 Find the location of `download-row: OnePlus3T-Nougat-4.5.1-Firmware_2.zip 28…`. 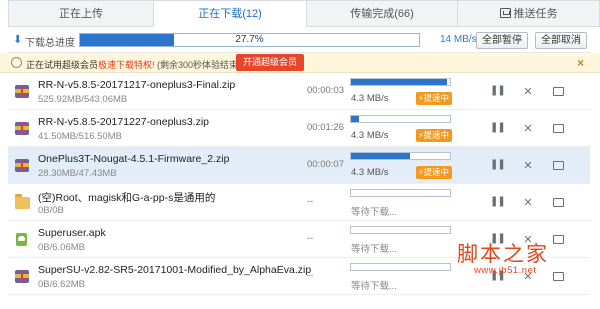

download-row: OnePlus3T-Nougat-4.5.1-Firmware_2.zip 28… is located at coordinates (299, 165).